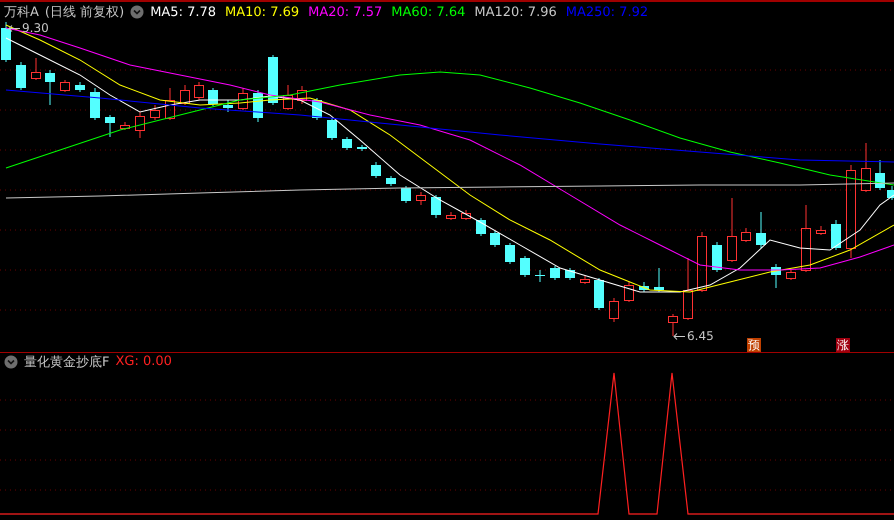 The height and width of the screenshot is (520, 894). I want to click on indicator-value: XG: 0.00, so click(143, 361).